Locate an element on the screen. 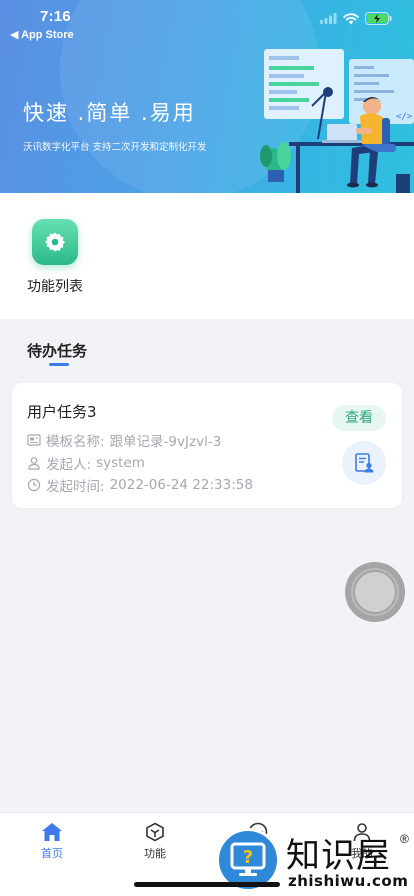 The height and width of the screenshot is (896, 414). hero-title: 快速 .简单 .易用 is located at coordinates (109, 113).